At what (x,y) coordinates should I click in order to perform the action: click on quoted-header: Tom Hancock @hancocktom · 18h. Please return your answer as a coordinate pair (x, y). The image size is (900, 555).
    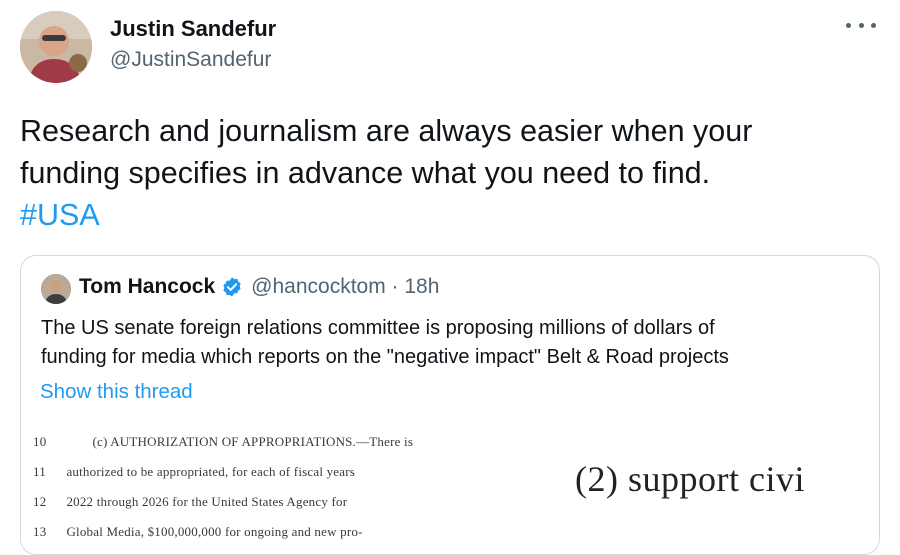
    Looking at the image, I should click on (259, 287).